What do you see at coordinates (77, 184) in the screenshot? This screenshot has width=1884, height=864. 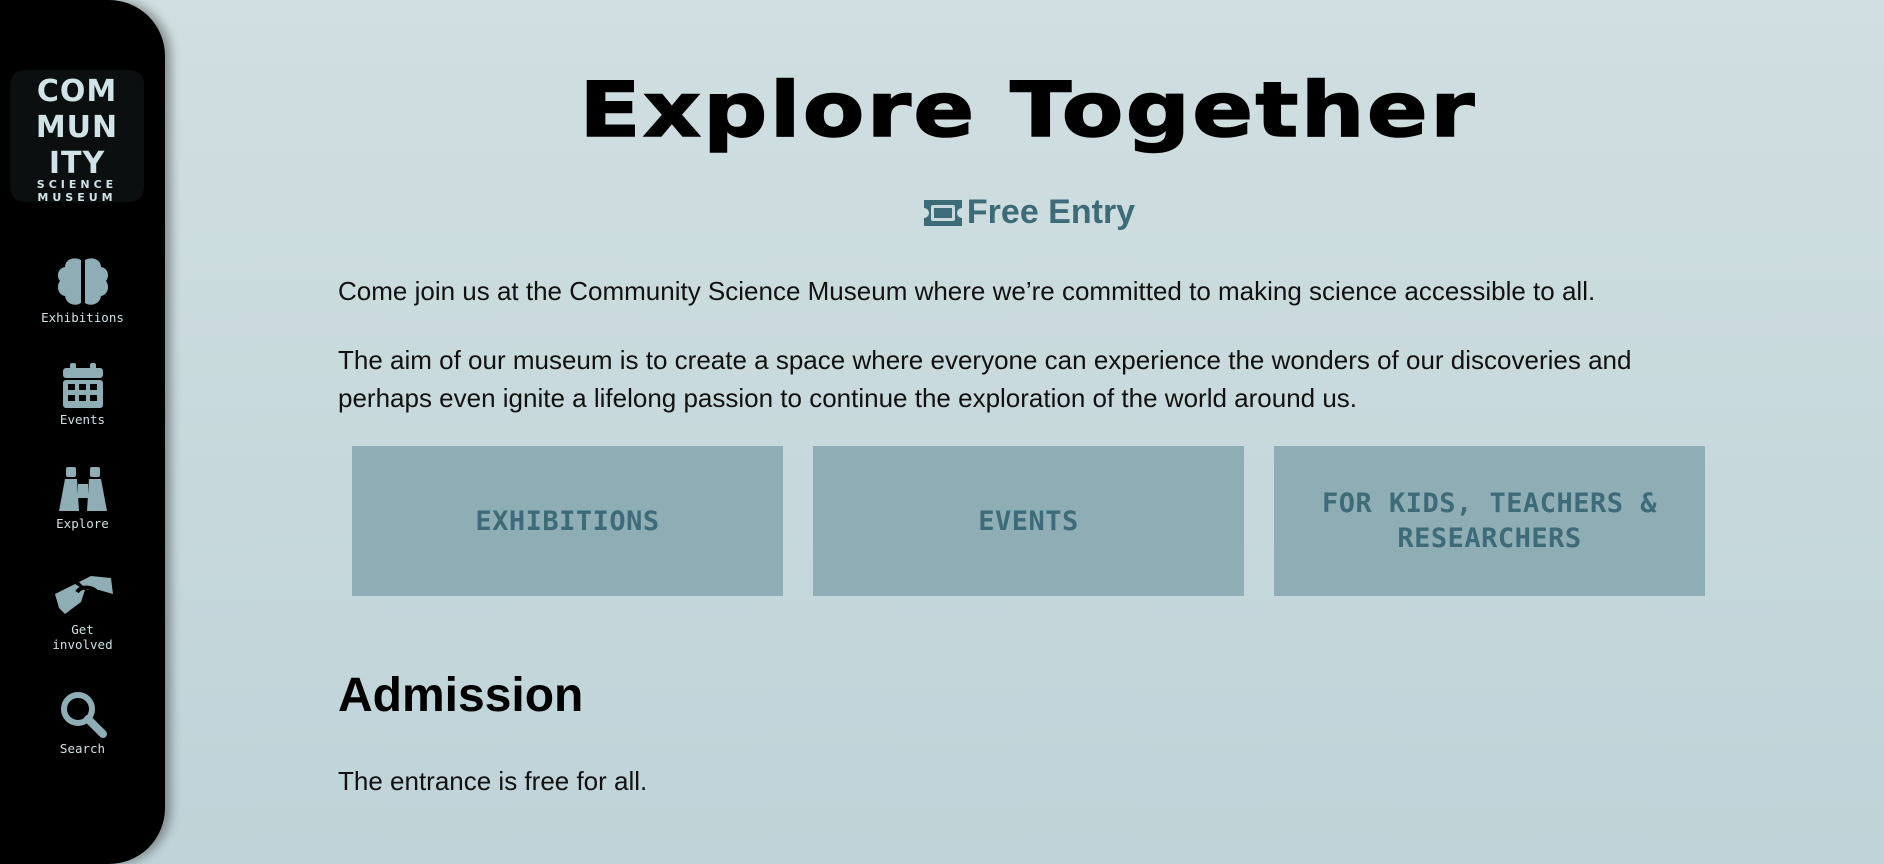 I see `logo-line-4: SCIENCE` at bounding box center [77, 184].